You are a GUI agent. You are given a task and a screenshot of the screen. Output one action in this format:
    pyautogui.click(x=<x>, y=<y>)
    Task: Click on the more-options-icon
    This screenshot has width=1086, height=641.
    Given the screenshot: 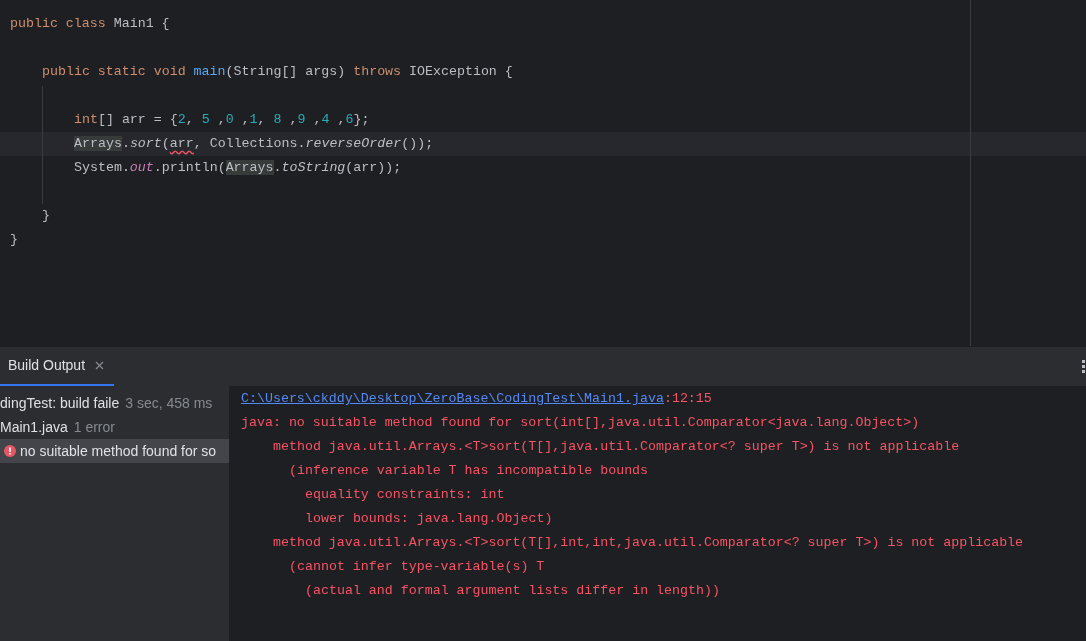 What is the action you would take?
    pyautogui.click(x=1084, y=366)
    